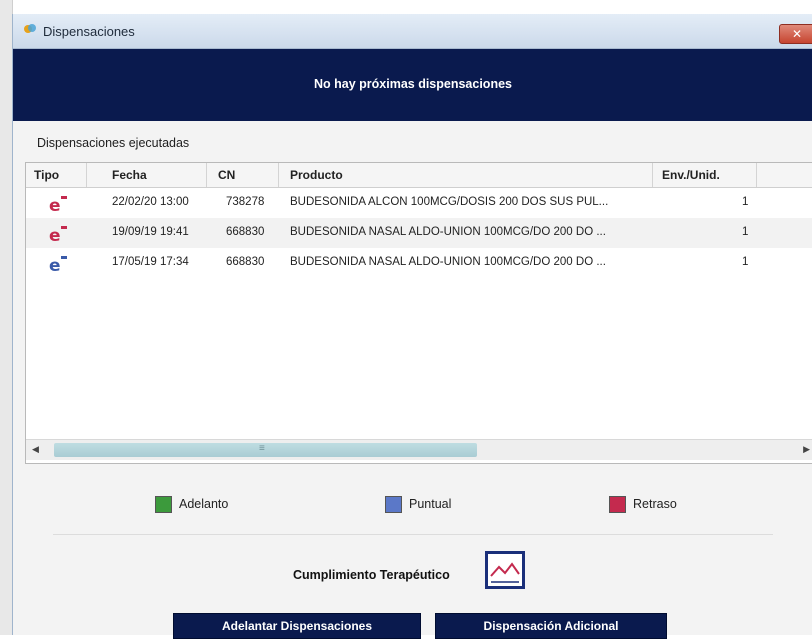  What do you see at coordinates (150, 262) in the screenshot?
I see `row-fecha: 17/05/19 17:34` at bounding box center [150, 262].